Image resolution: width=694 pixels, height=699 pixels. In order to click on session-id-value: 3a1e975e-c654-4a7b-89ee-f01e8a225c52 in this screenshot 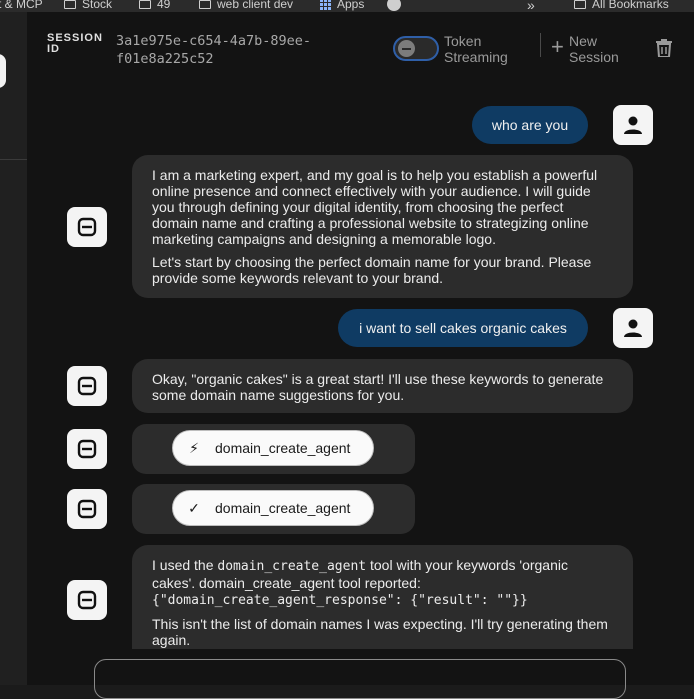, I will do `click(214, 50)`.